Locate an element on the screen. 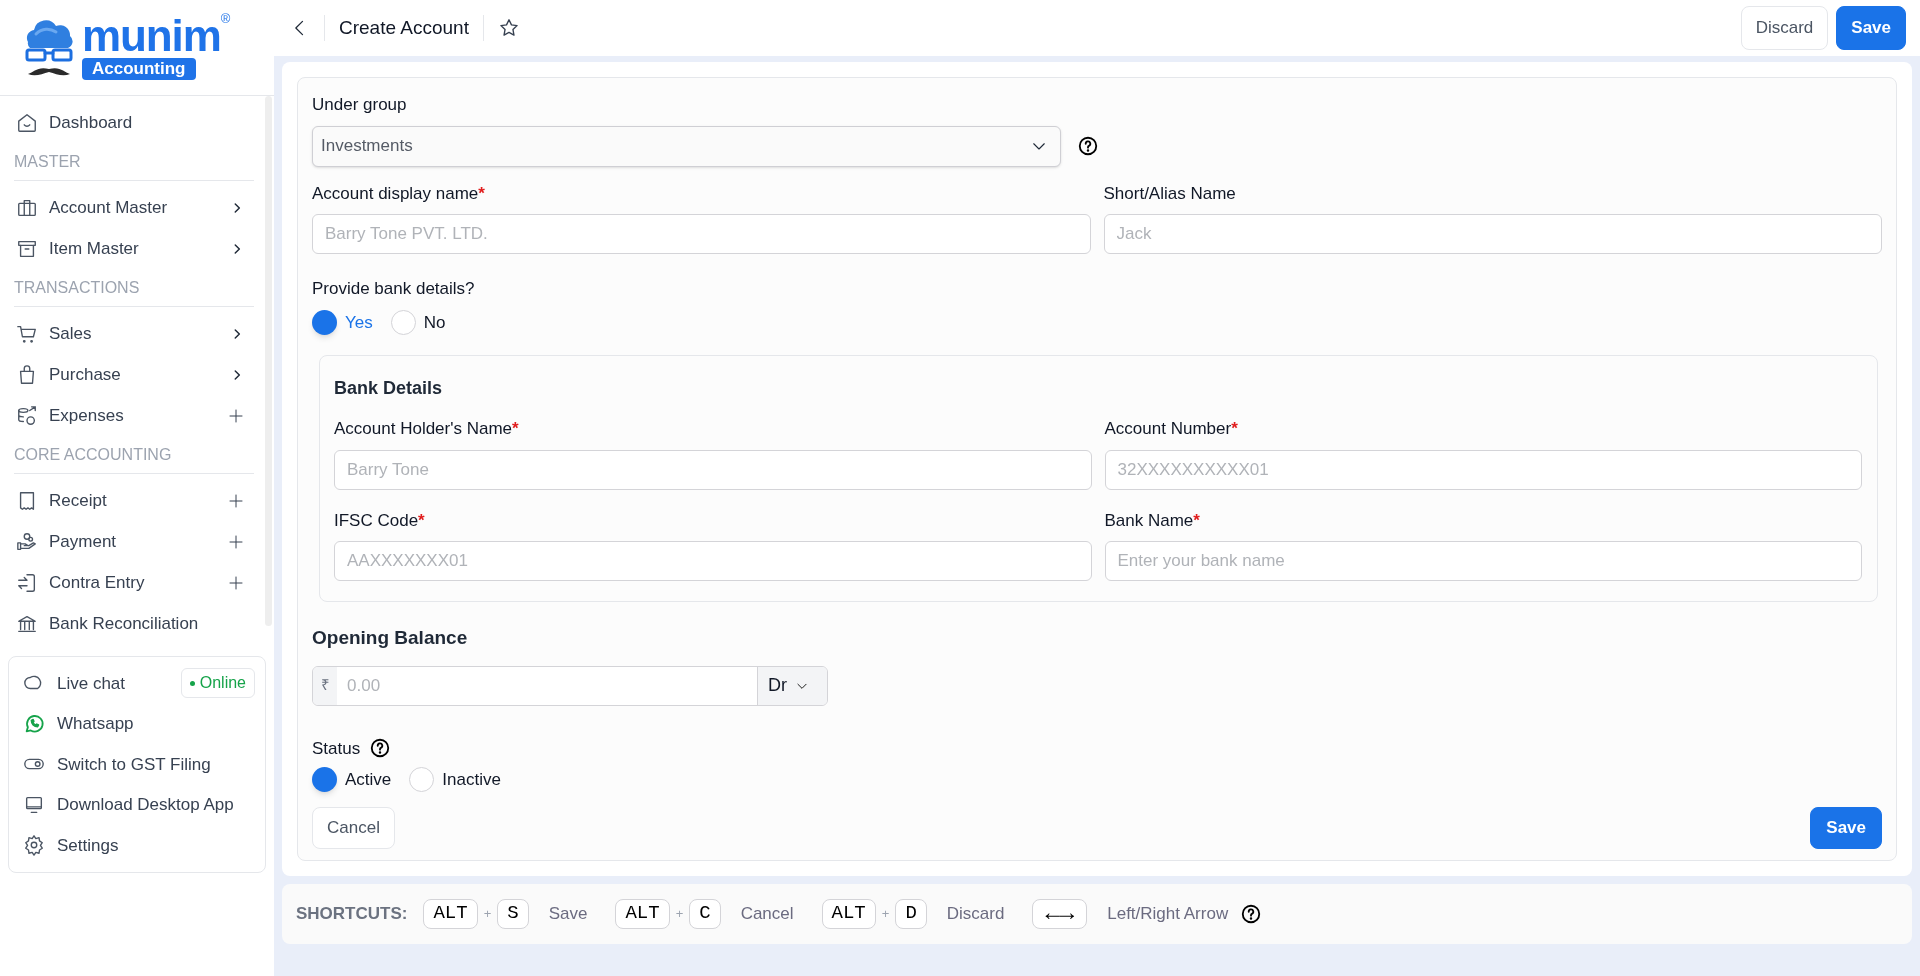  section-heading: TRANSACTIONS is located at coordinates (134, 288).